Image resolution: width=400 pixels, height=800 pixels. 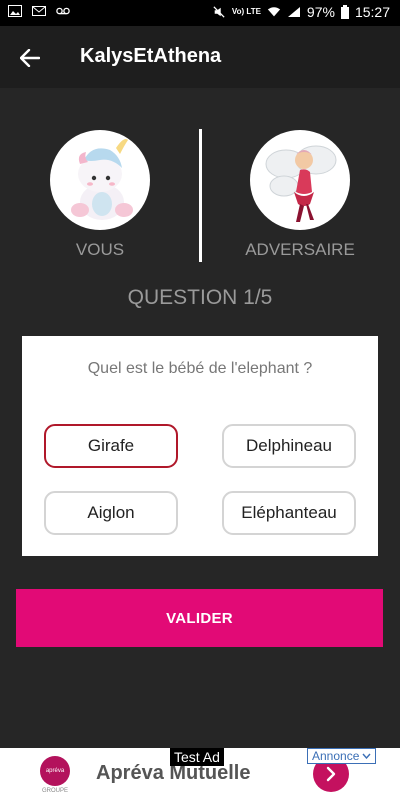 I want to click on status-left-icons, so click(x=39, y=11).